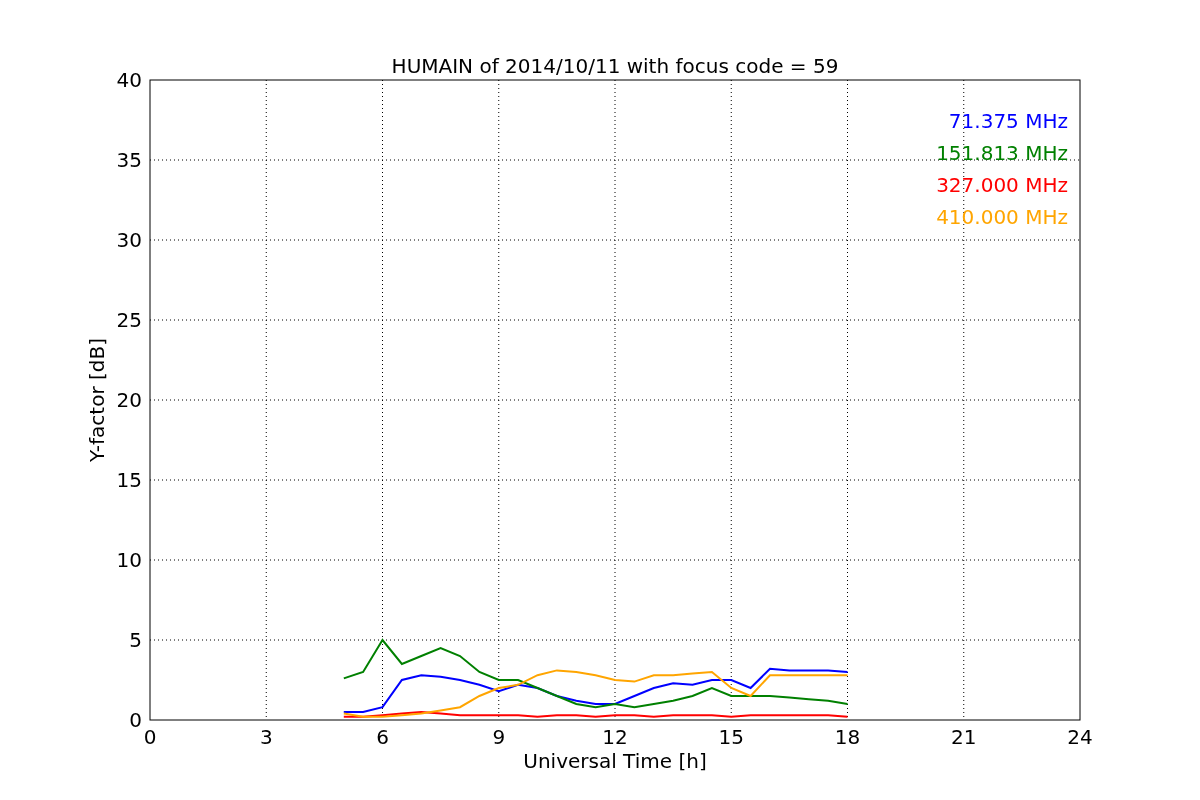 This screenshot has width=1200, height=800. What do you see at coordinates (129, 480) in the screenshot?
I see `y-tick-label: 15` at bounding box center [129, 480].